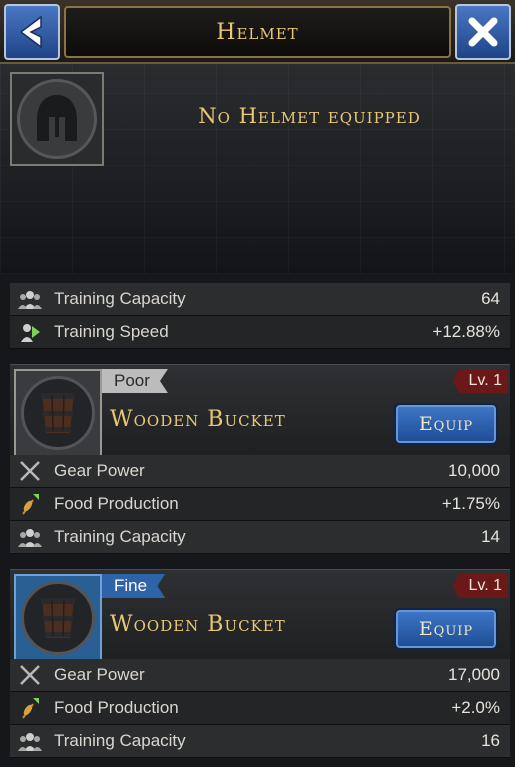 Image resolution: width=515 pixels, height=767 pixels. I want to click on training-speed-icon, so click(30, 333).